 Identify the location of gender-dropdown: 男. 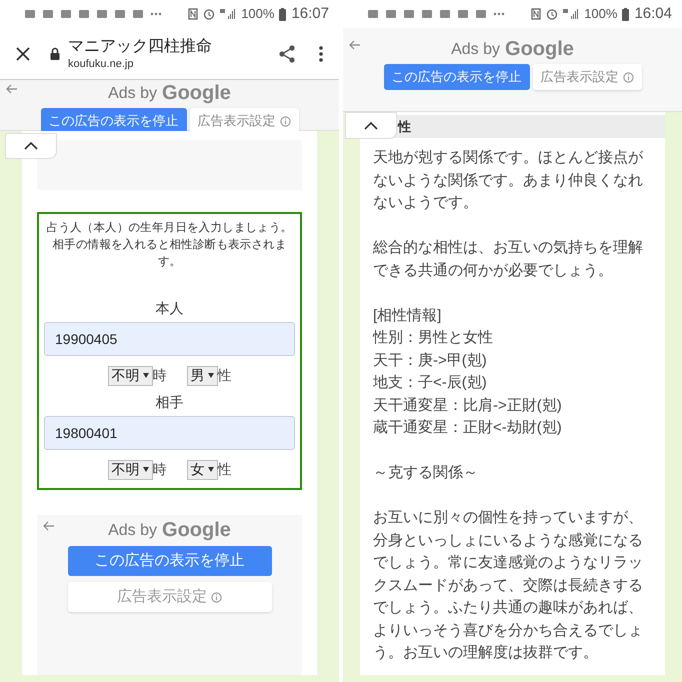
(202, 376).